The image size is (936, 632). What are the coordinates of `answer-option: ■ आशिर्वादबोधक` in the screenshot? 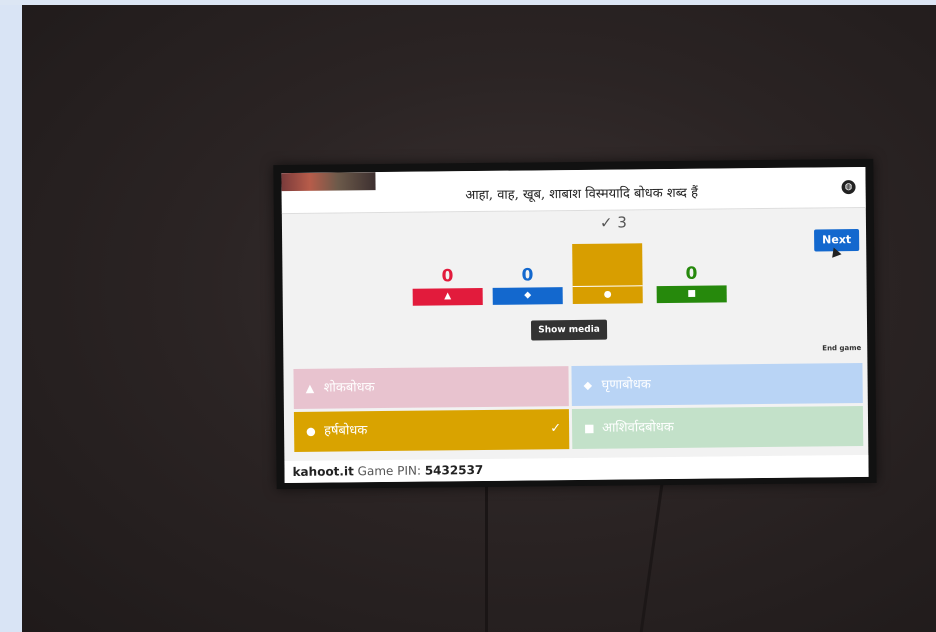 It's located at (717, 427).